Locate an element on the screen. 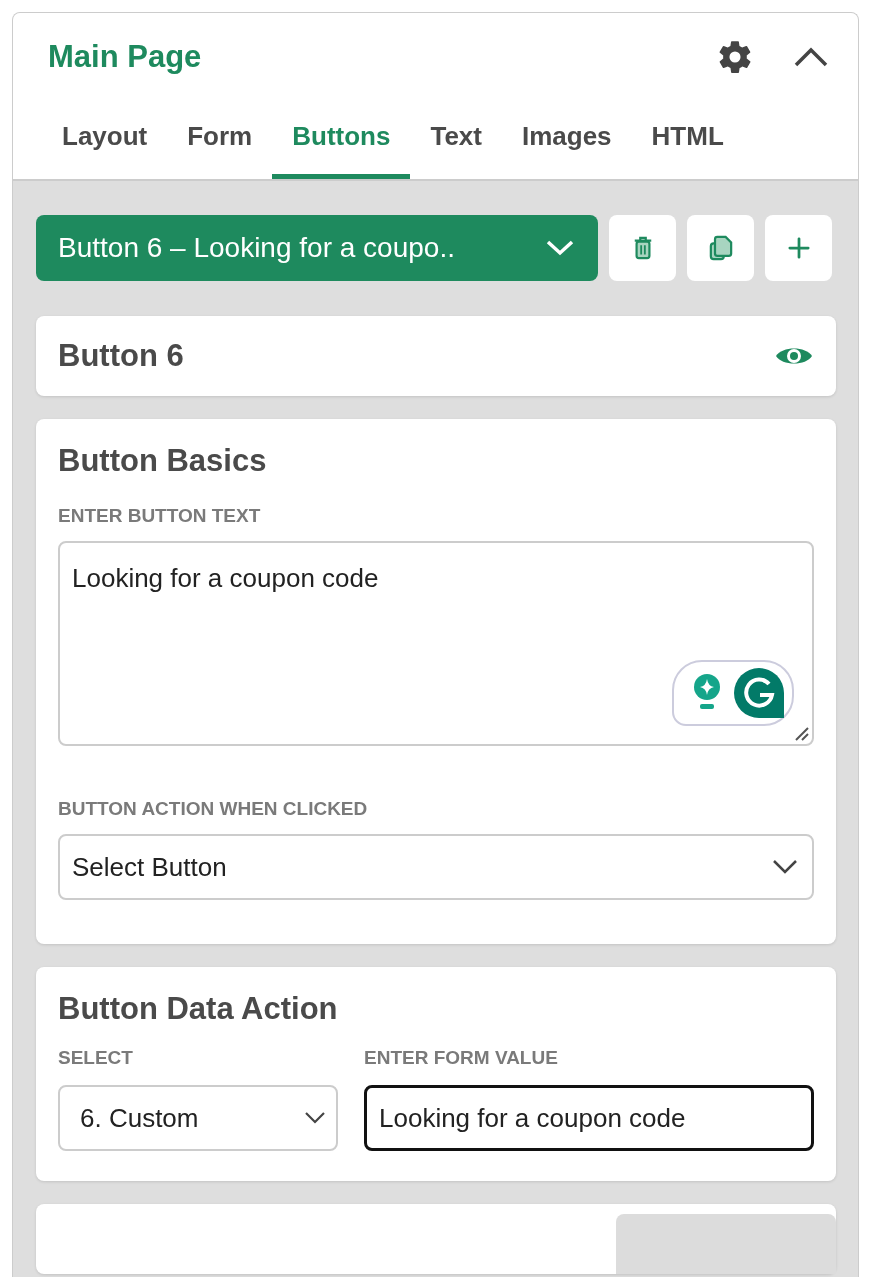  tab: Text is located at coordinates (456, 144).